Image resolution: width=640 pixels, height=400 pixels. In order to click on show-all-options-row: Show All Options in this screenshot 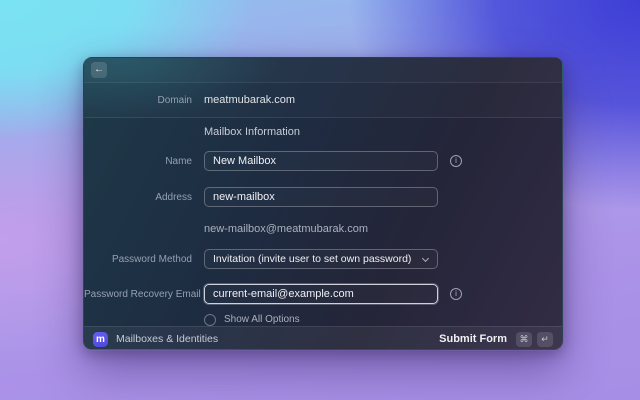, I will do `click(323, 319)`.